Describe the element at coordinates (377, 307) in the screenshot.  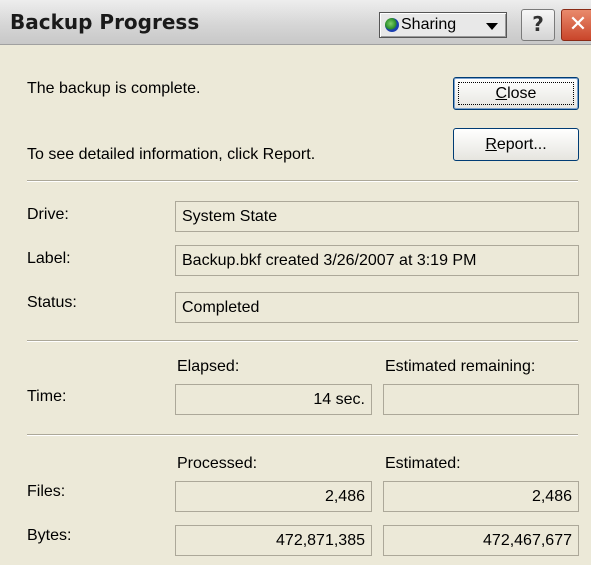
I see `status-value: Completed` at that location.